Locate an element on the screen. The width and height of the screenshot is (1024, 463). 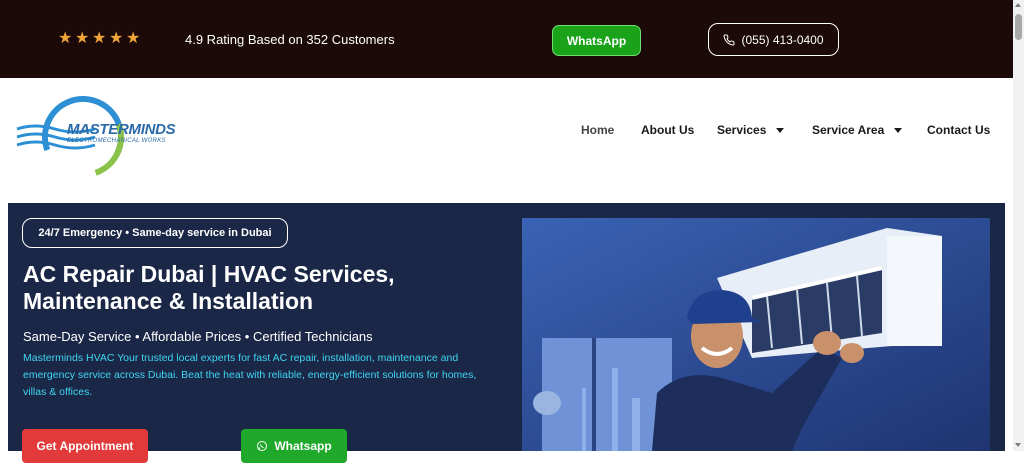
page-scrollbar is located at coordinates (1018, 225).